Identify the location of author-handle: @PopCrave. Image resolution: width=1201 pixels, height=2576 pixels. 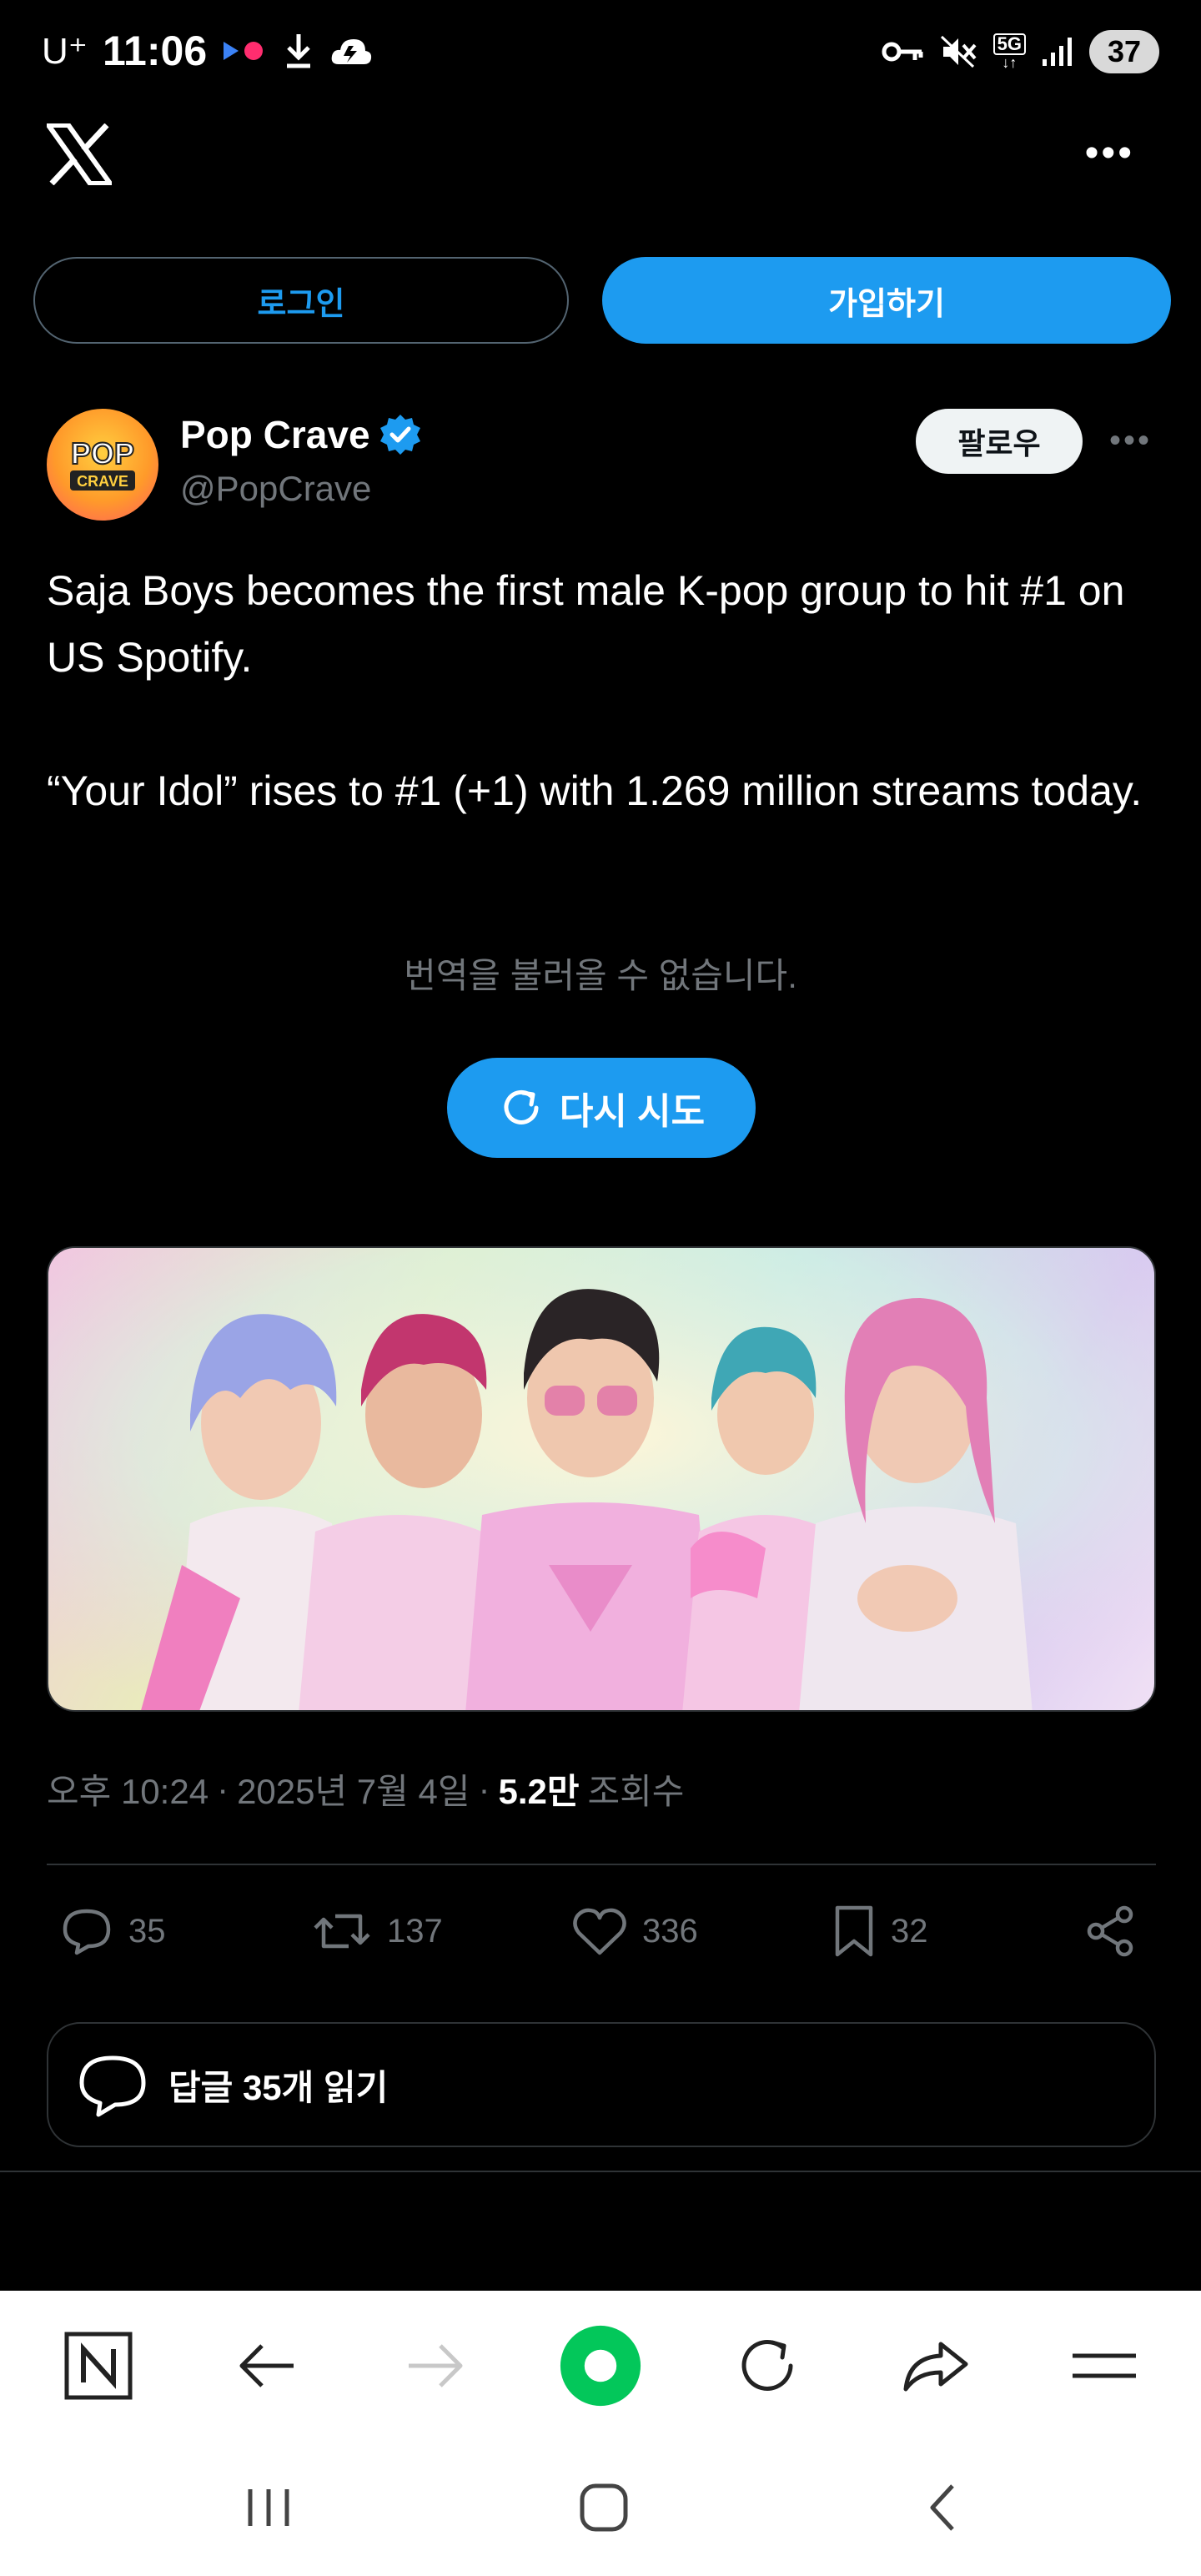
(275, 489).